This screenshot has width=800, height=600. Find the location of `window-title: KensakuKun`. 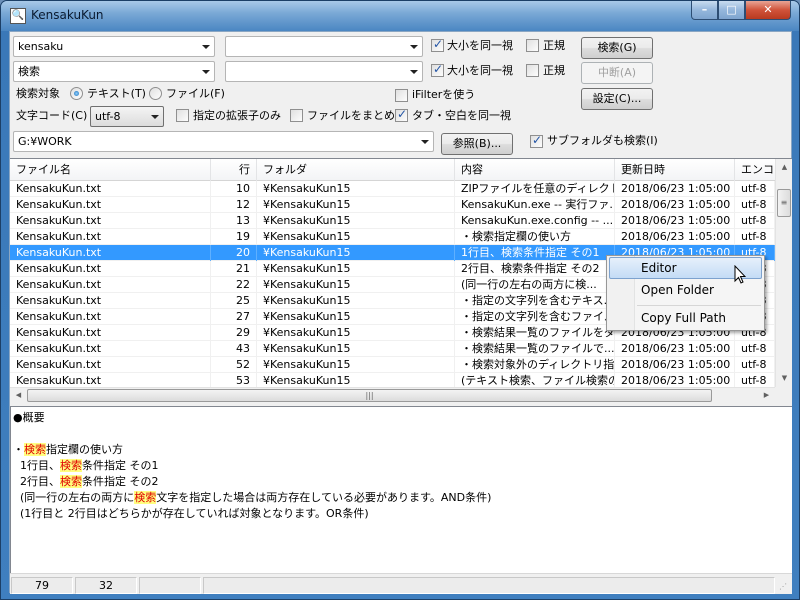

window-title: KensakuKun is located at coordinates (67, 15).